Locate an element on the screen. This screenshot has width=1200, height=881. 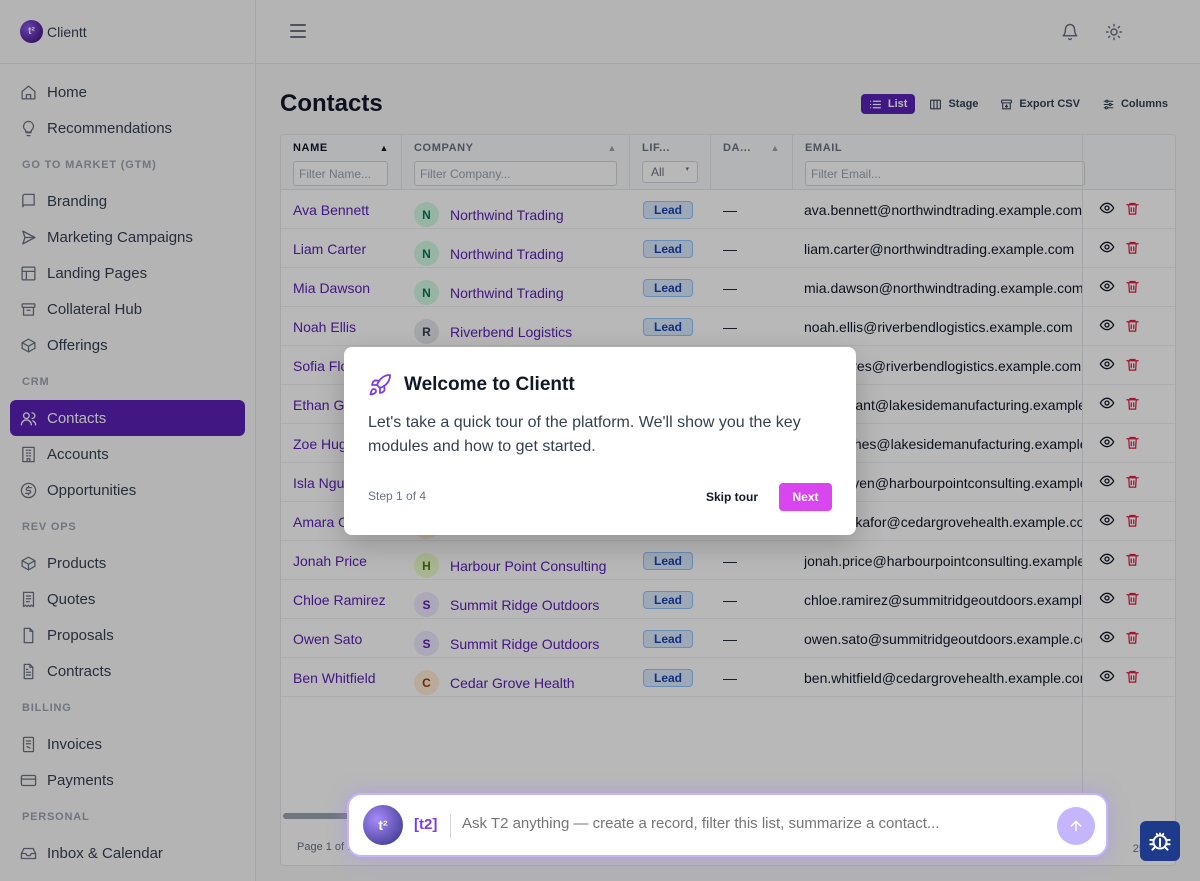
skip-tour-button: Skip tour is located at coordinates (732, 497).